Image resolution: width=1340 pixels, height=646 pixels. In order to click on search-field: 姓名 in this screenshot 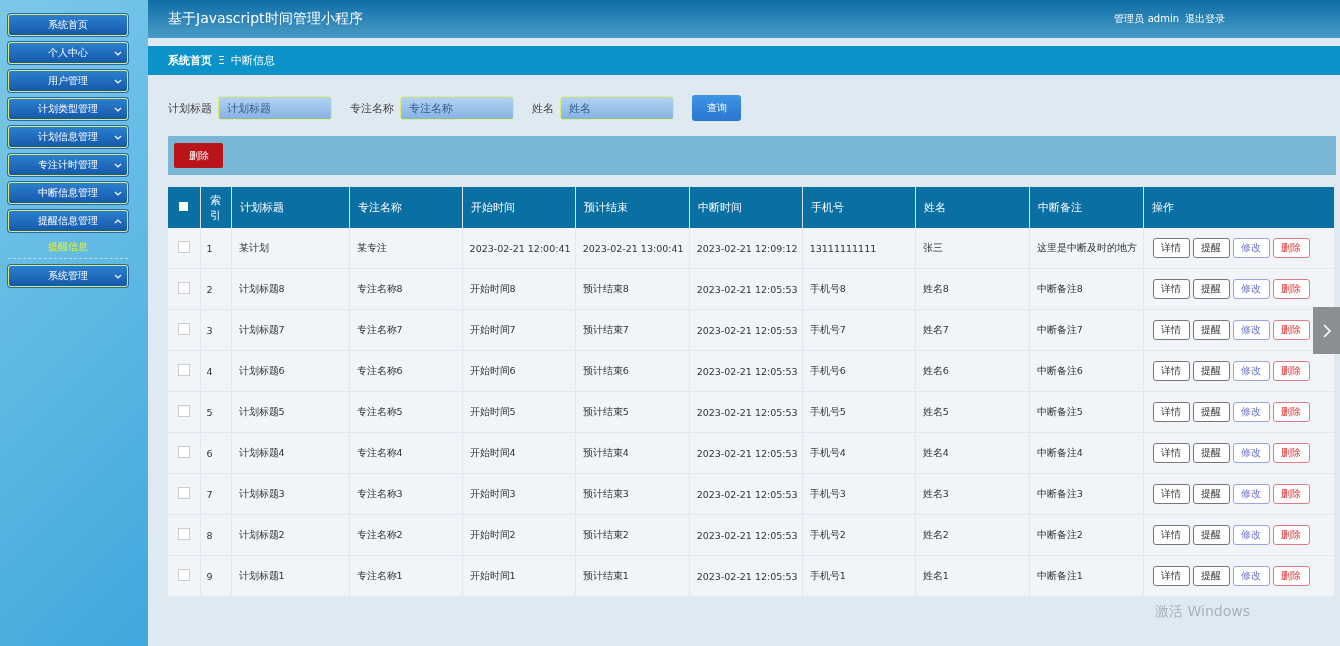, I will do `click(617, 108)`.